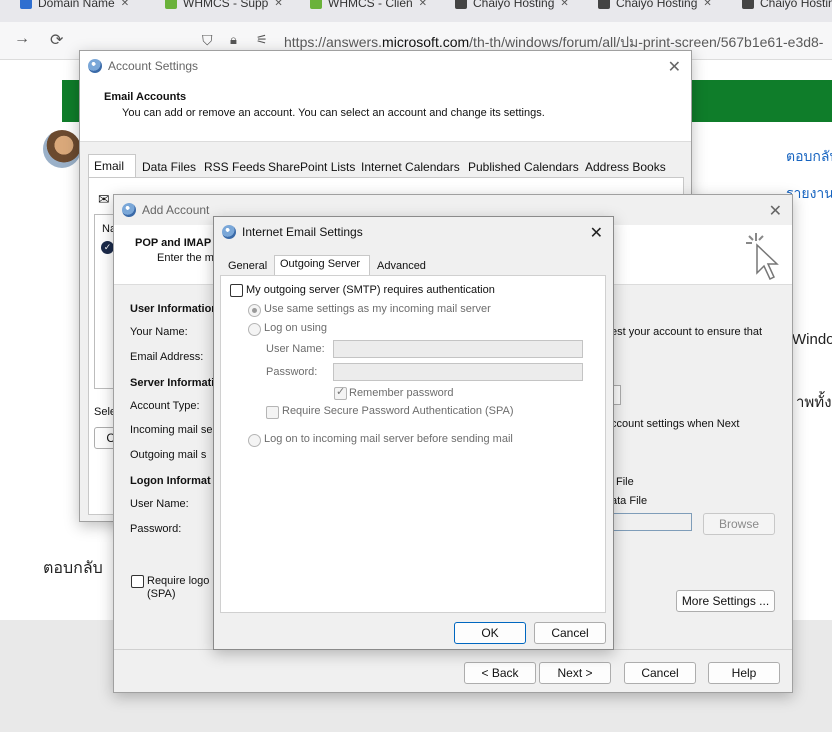 Image resolution: width=832 pixels, height=732 pixels. I want to click on site-permissions-icon: ⚟, so click(262, 40).